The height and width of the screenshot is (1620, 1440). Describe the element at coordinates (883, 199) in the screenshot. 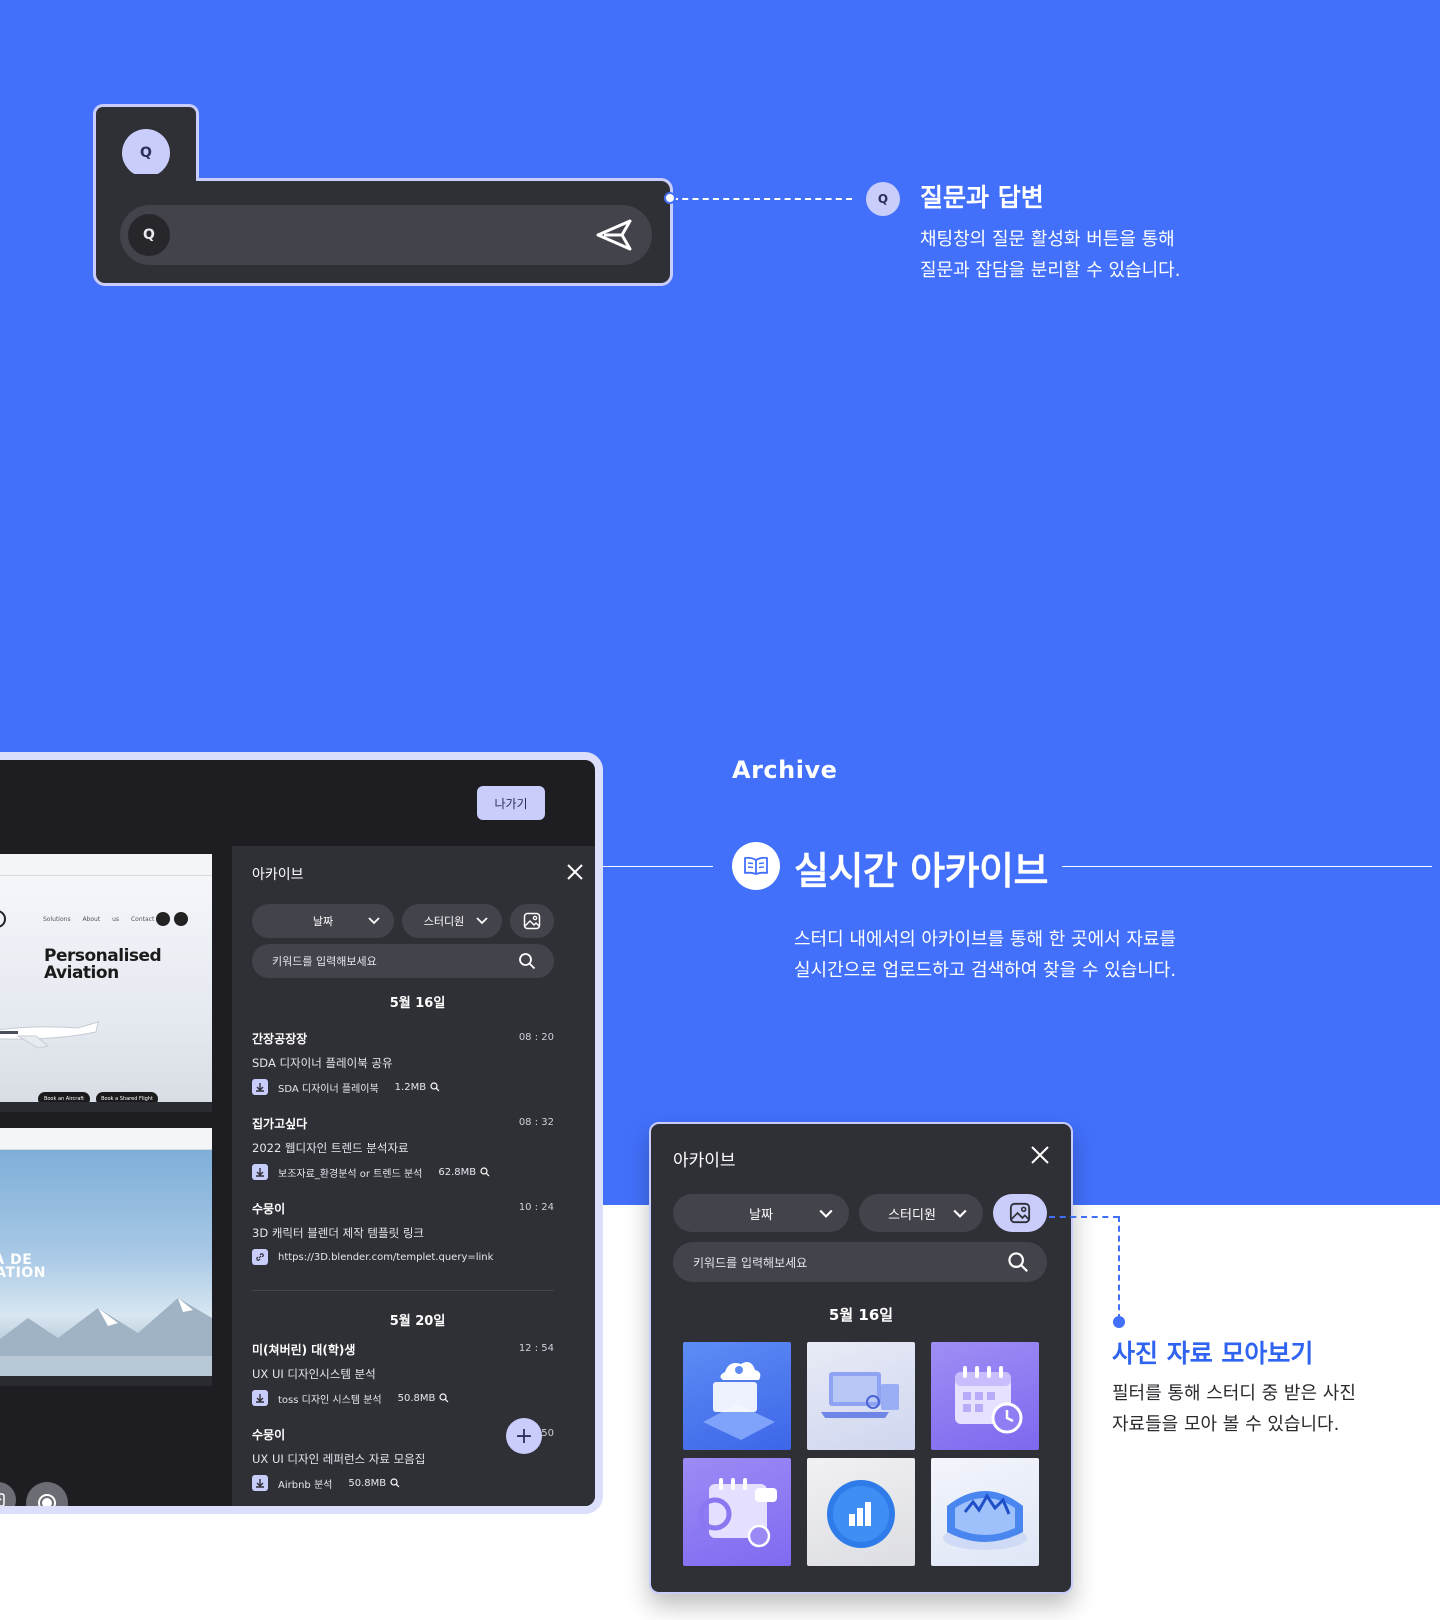

I see `qa-feature-badge: Q` at that location.